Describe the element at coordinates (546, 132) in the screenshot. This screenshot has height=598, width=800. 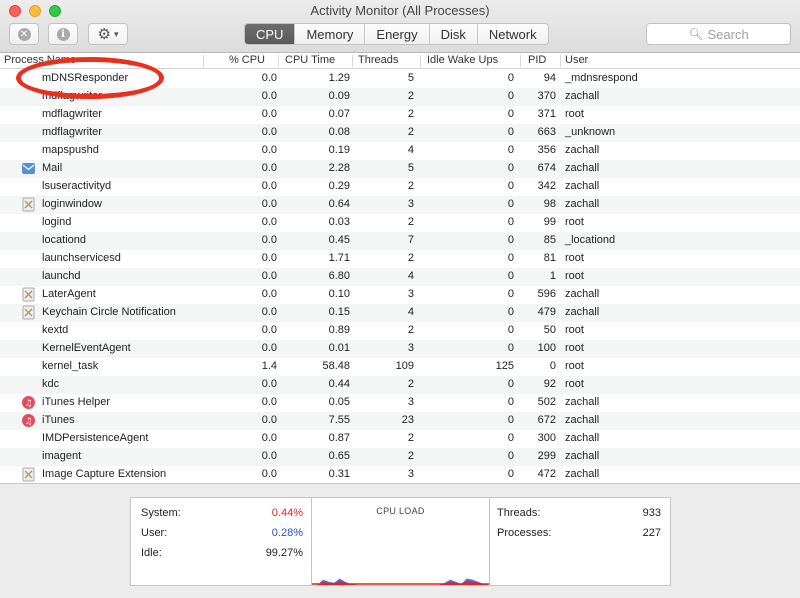
I see `pid-cell: 663` at that location.